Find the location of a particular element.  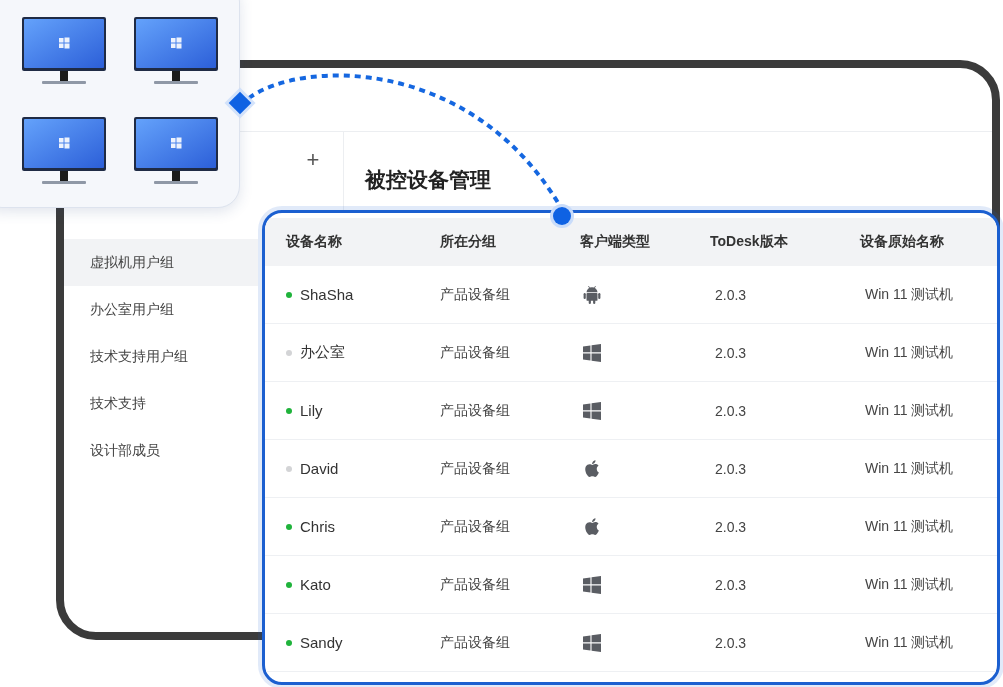

column-header: 设备名称 is located at coordinates (313, 242).